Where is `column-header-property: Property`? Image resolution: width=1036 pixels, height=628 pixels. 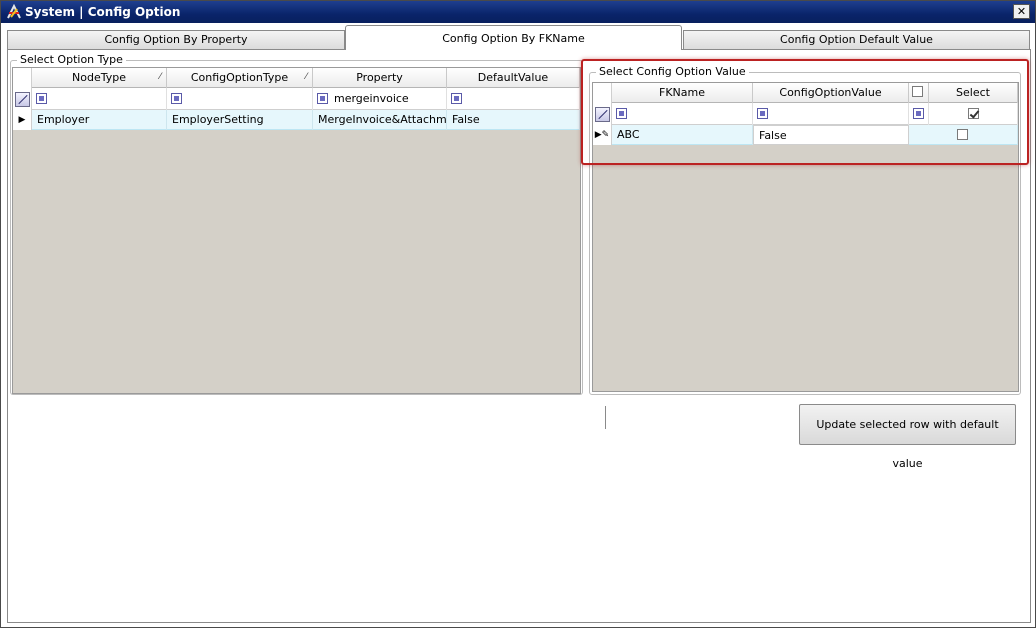 column-header-property: Property is located at coordinates (380, 78).